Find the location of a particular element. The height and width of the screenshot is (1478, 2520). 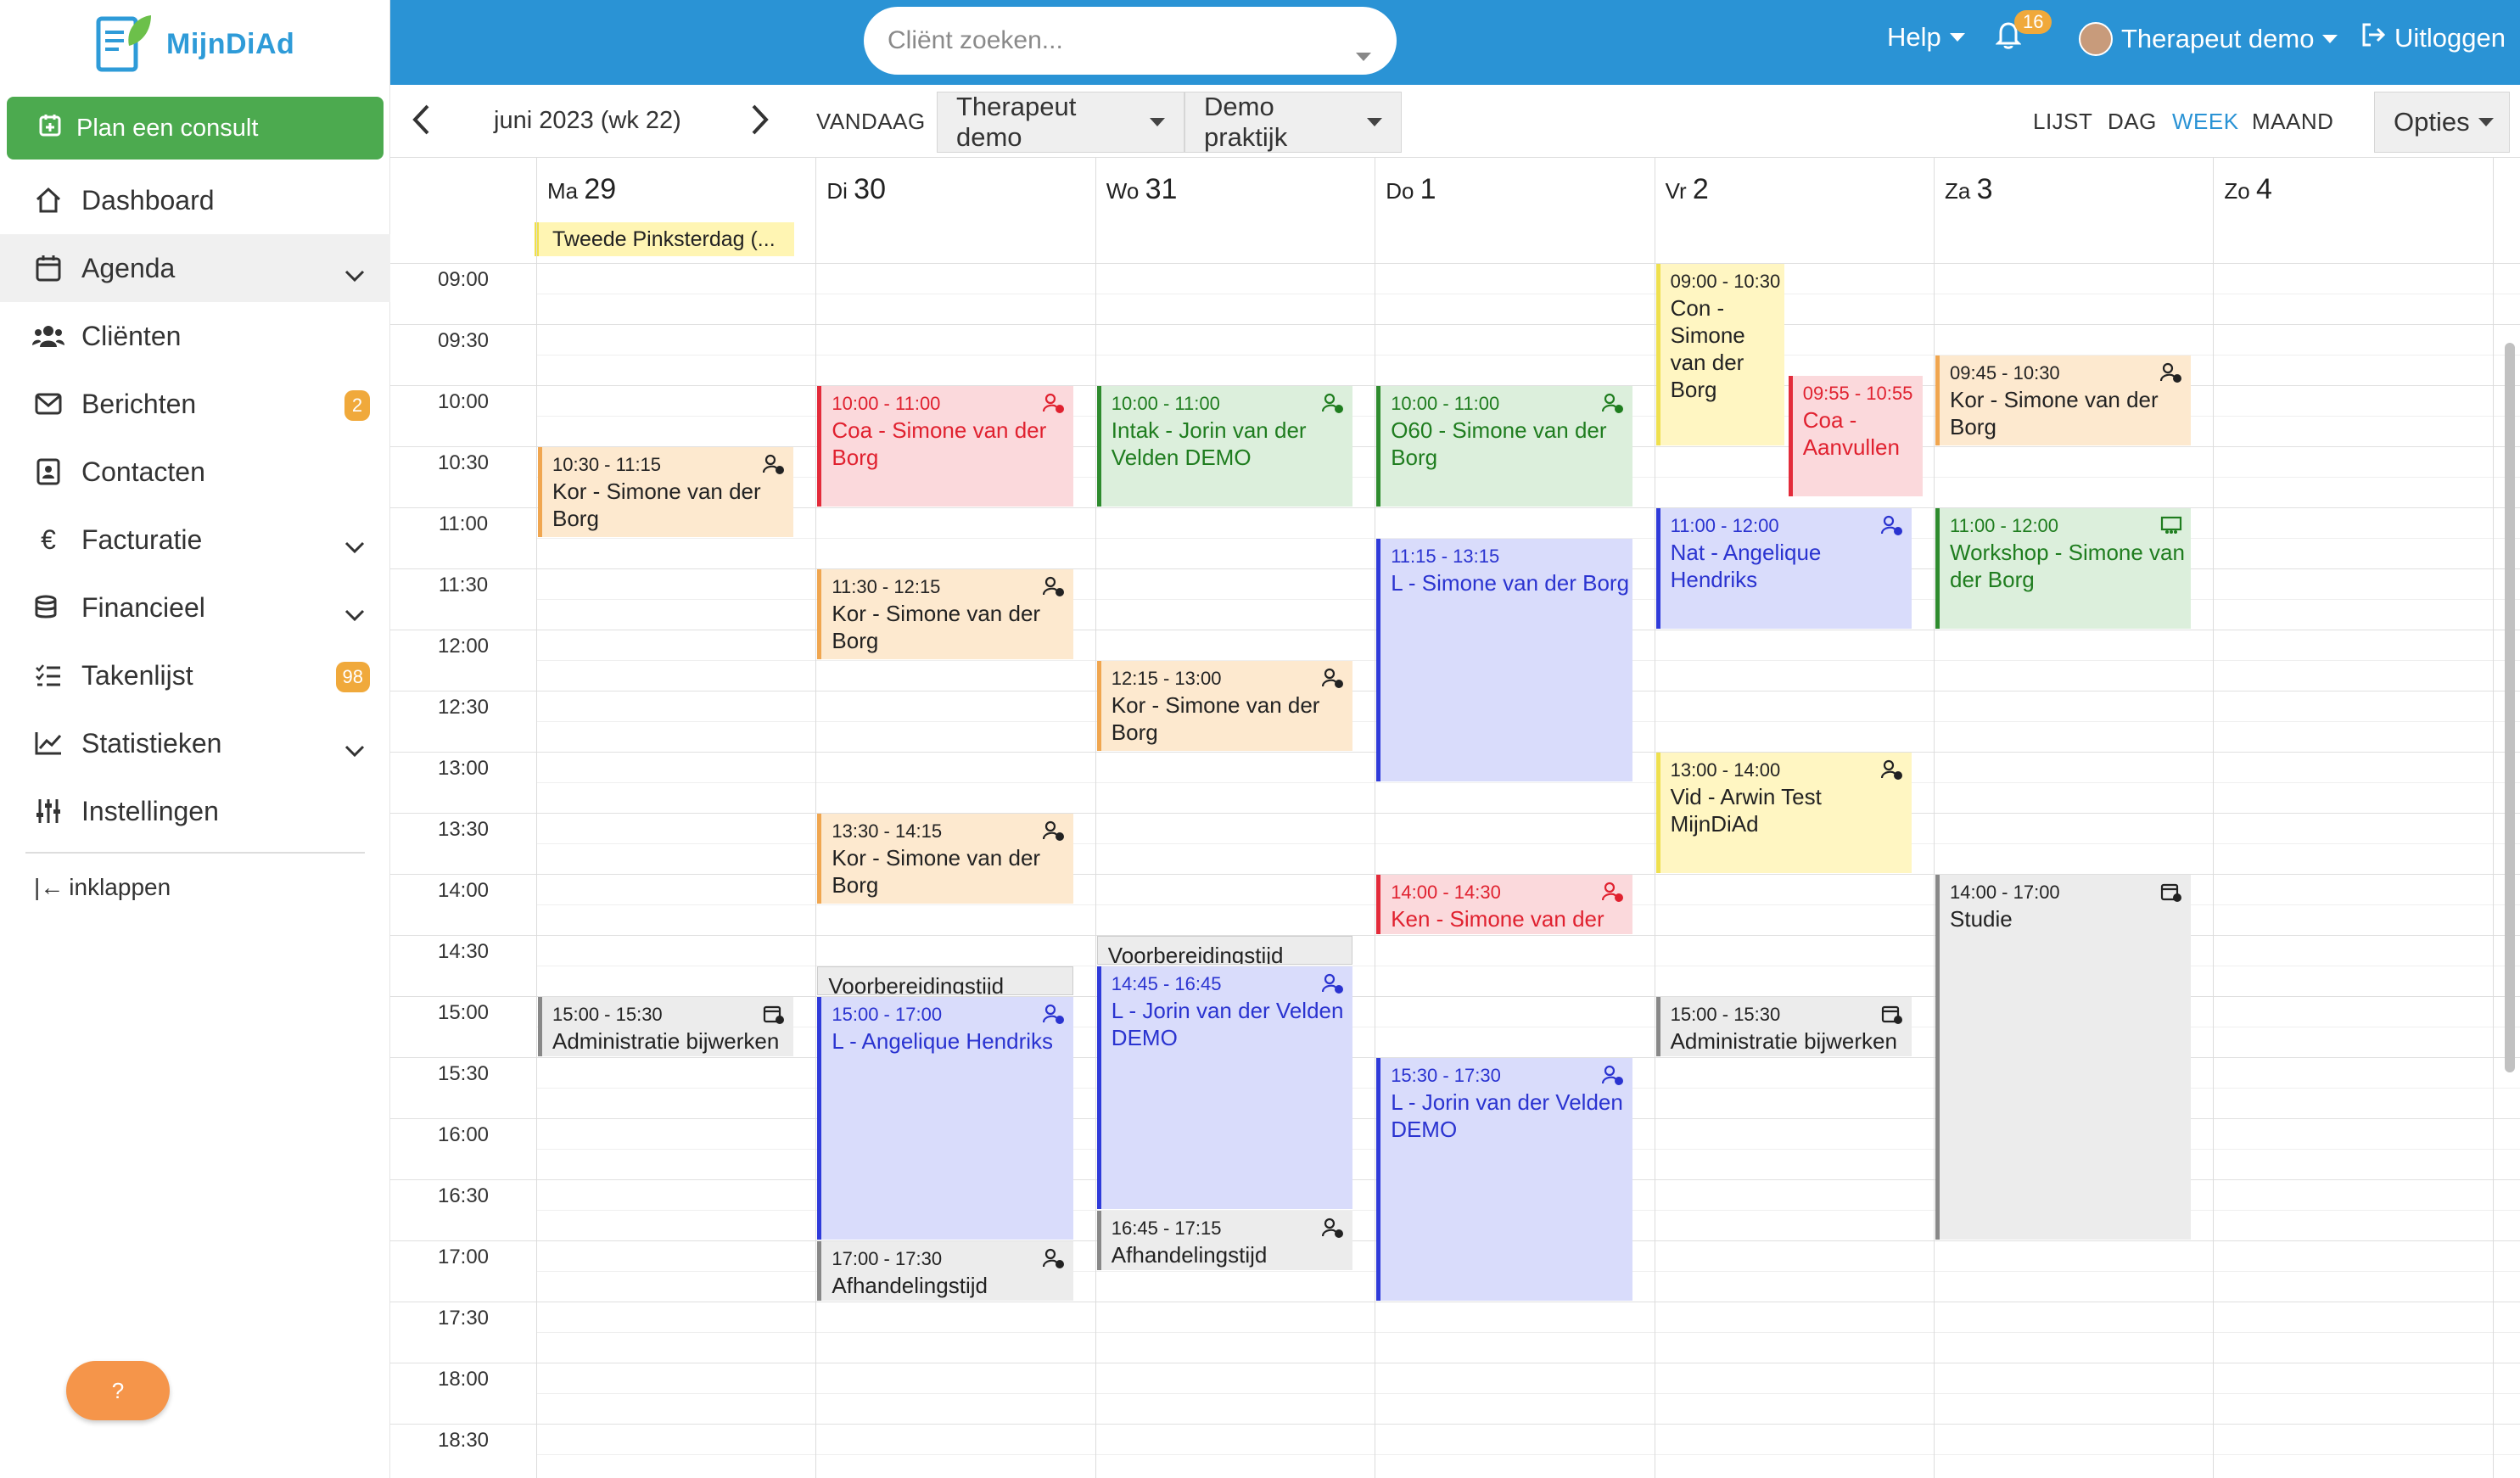

calendar-event: 13:00 - 14:00 Vid - Arwin Test MijnDiAd is located at coordinates (1784, 813).